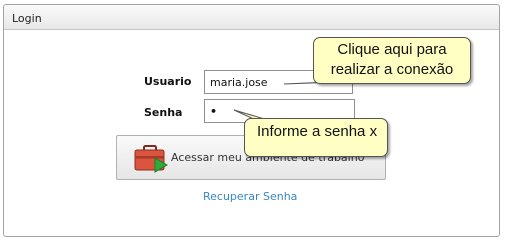 The image size is (505, 243). What do you see at coordinates (251, 17) in the screenshot?
I see `panel-title: Login` at bounding box center [251, 17].